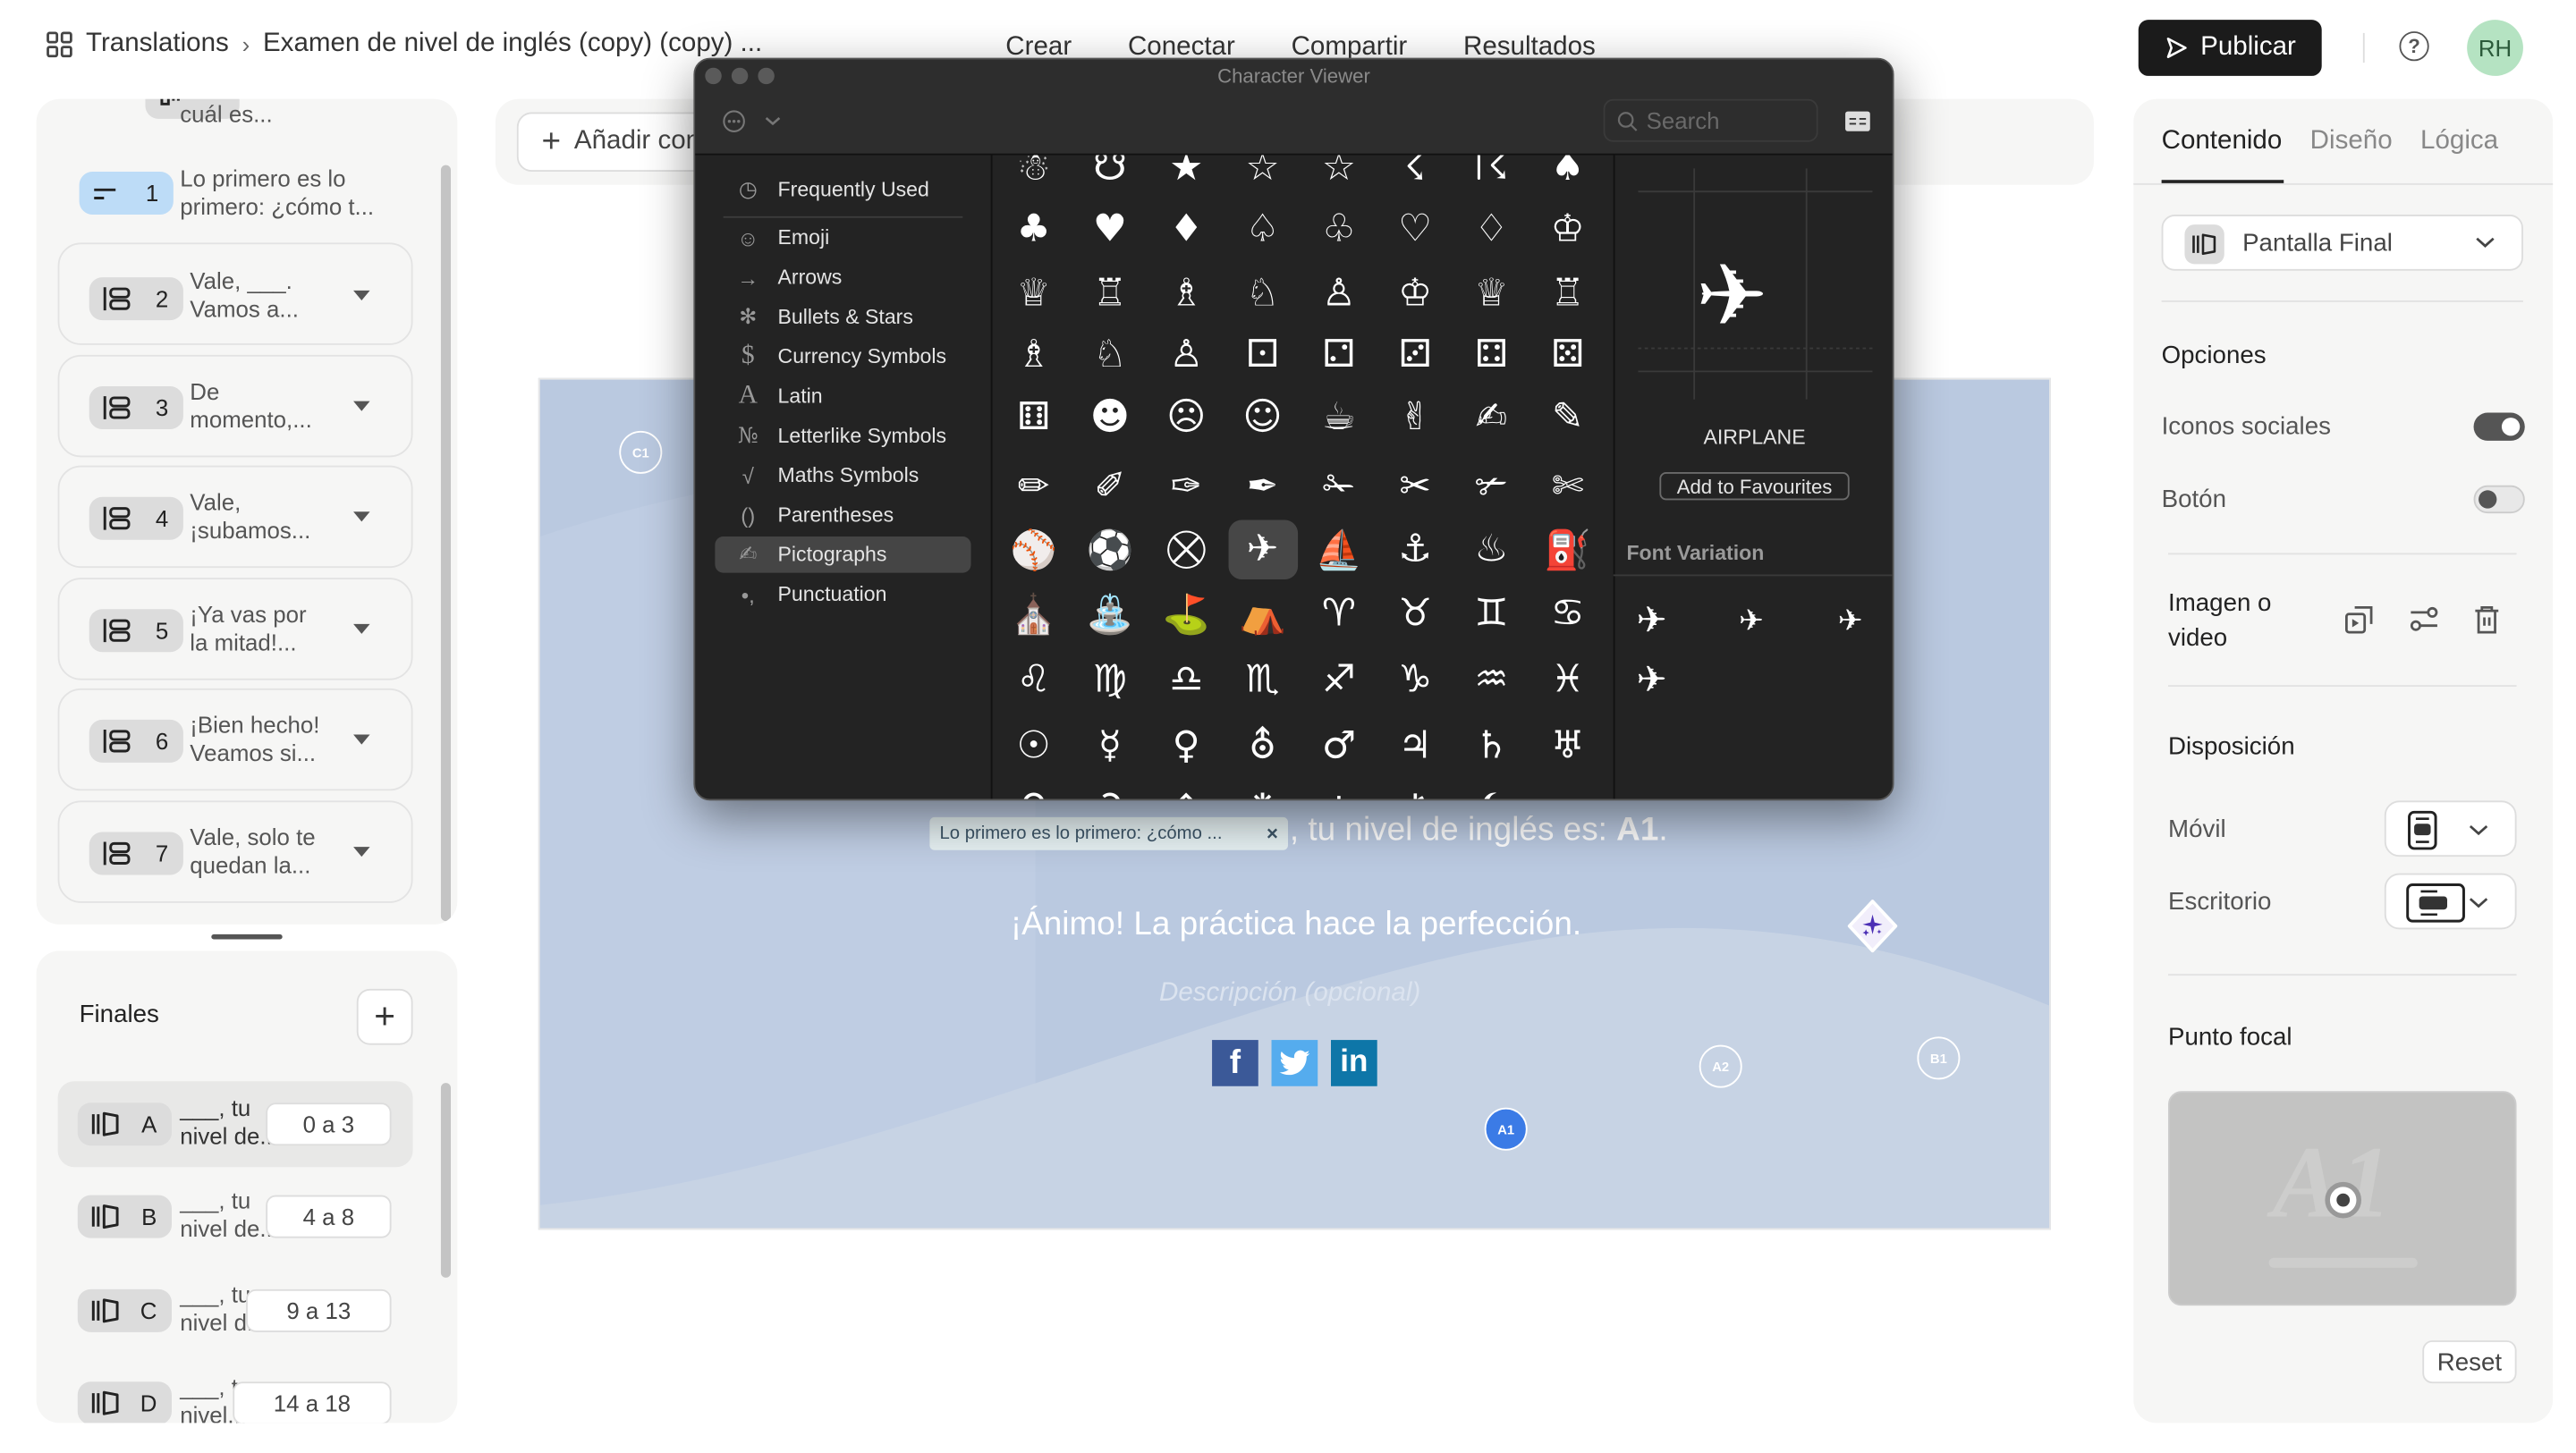 This screenshot has width=2576, height=1453. I want to click on character-cell: ☻, so click(1110, 418).